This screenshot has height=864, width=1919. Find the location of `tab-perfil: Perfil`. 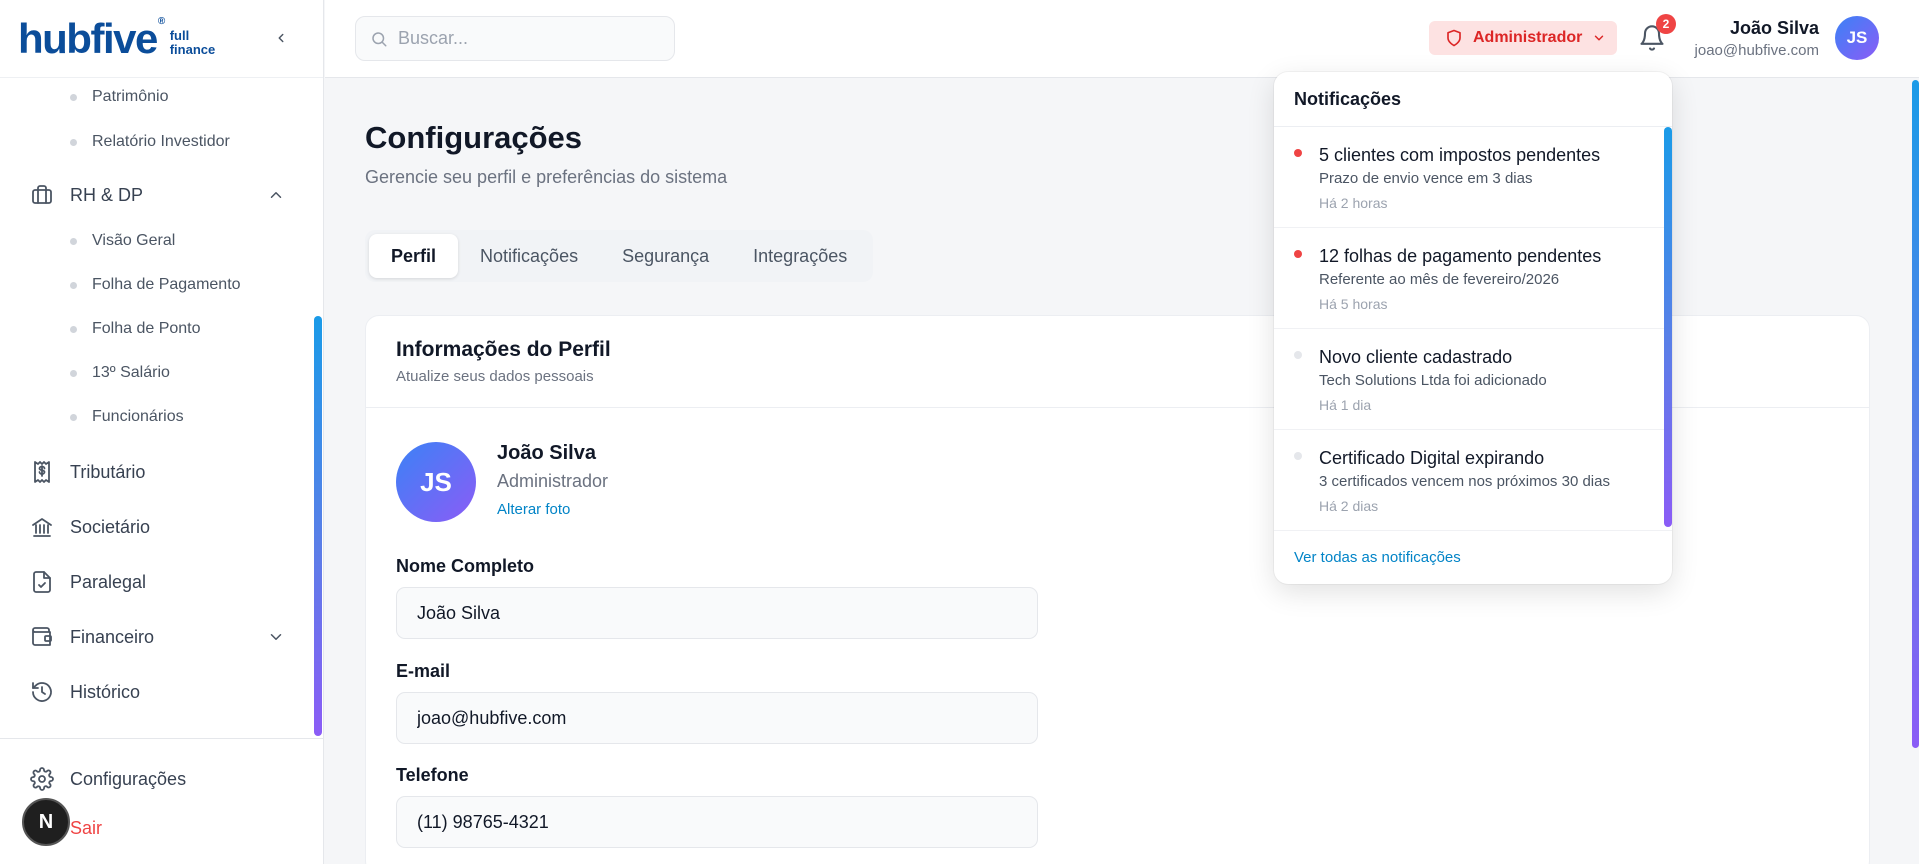

tab-perfil: Perfil is located at coordinates (414, 256).